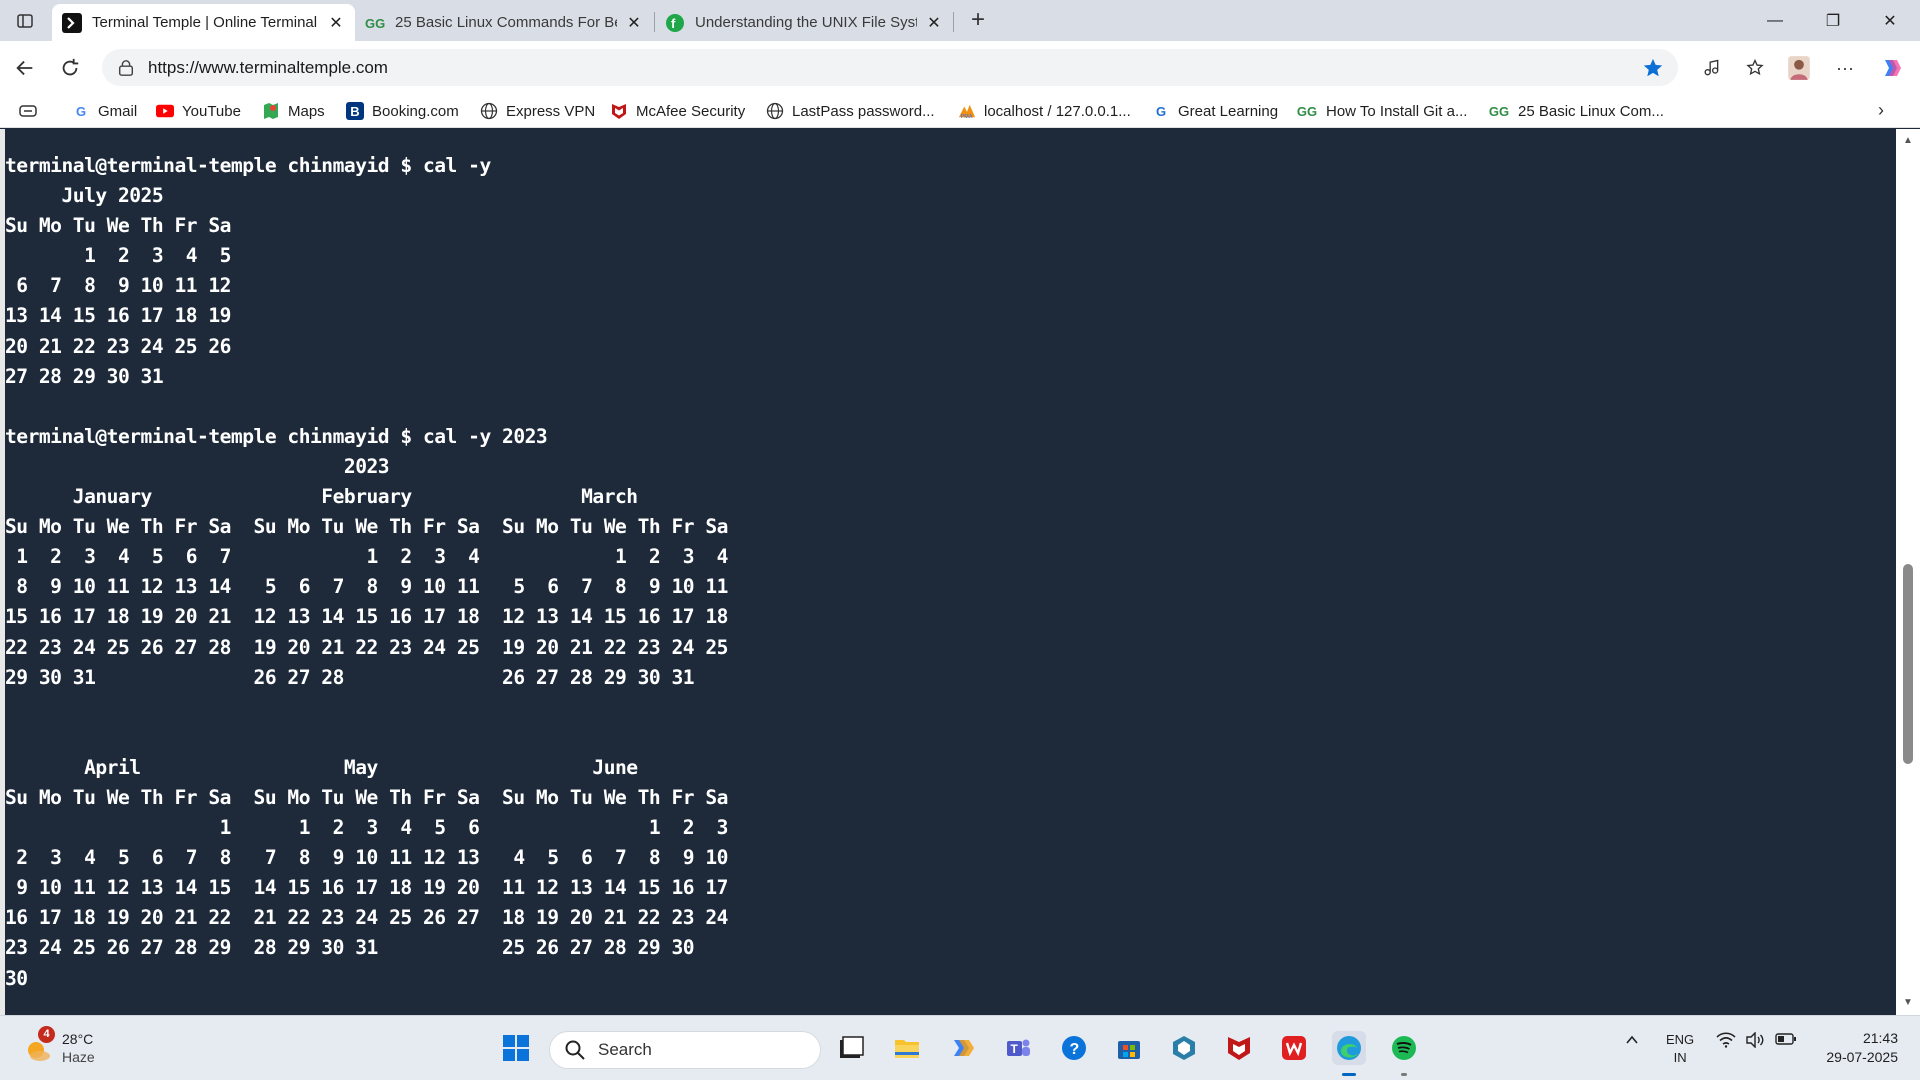 Image resolution: width=1920 pixels, height=1080 pixels. I want to click on new-tab-button: +, so click(978, 21).